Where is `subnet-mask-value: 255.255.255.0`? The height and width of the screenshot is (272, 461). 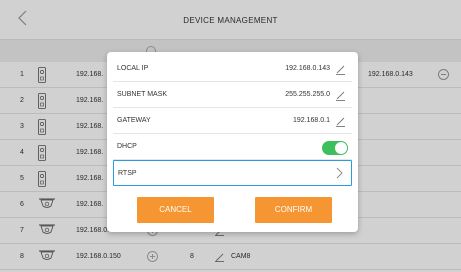
subnet-mask-value: 255.255.255.0 is located at coordinates (307, 94).